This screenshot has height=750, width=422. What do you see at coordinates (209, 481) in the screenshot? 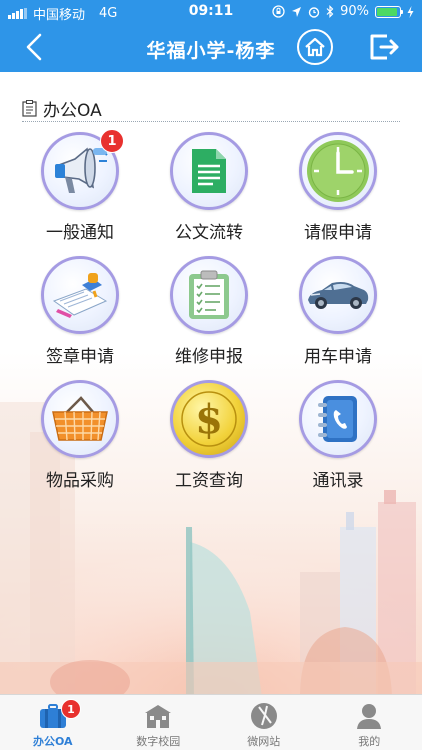
I see `module-label: 工资查询` at bounding box center [209, 481].